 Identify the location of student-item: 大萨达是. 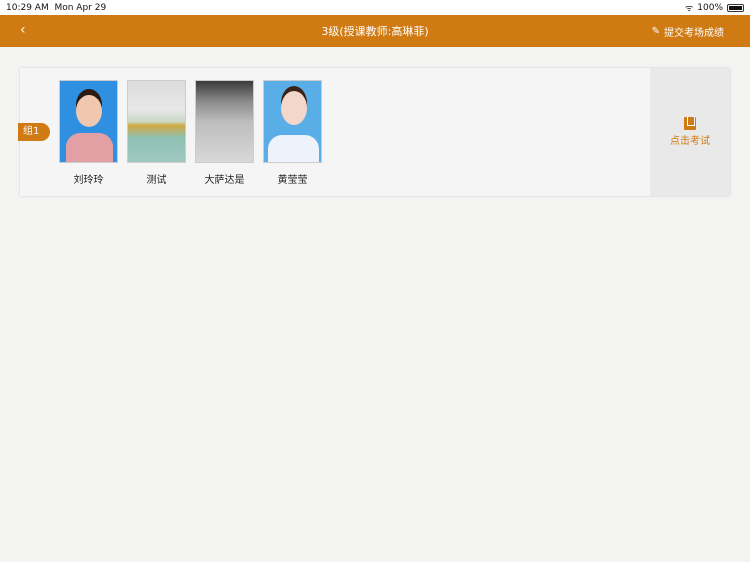
(224, 133).